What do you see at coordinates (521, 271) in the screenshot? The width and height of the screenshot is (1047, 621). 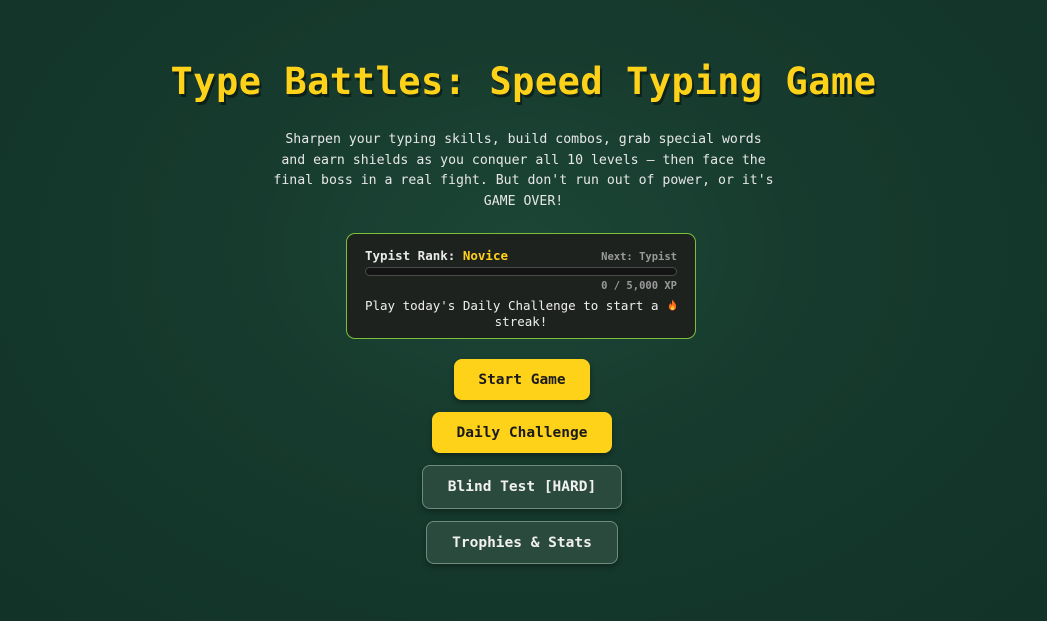 I see `xp-progress-bar` at bounding box center [521, 271].